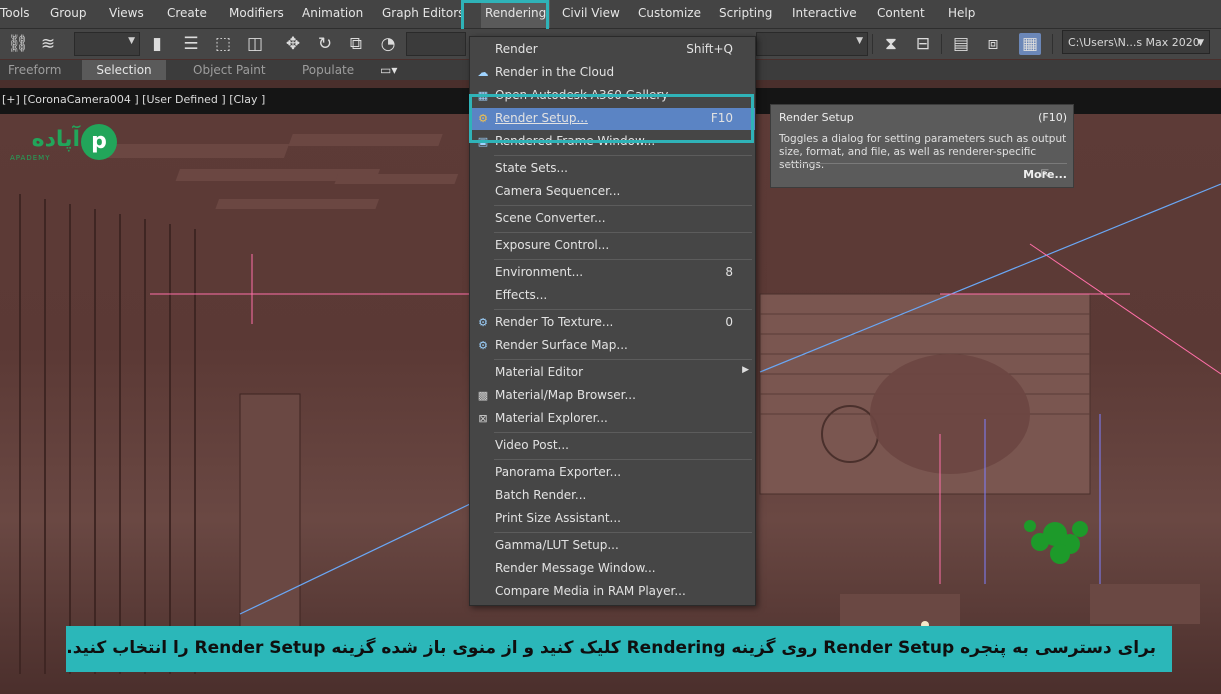 This screenshot has width=1221, height=694. What do you see at coordinates (126, 14) in the screenshot?
I see `menu-views: Views` at bounding box center [126, 14].